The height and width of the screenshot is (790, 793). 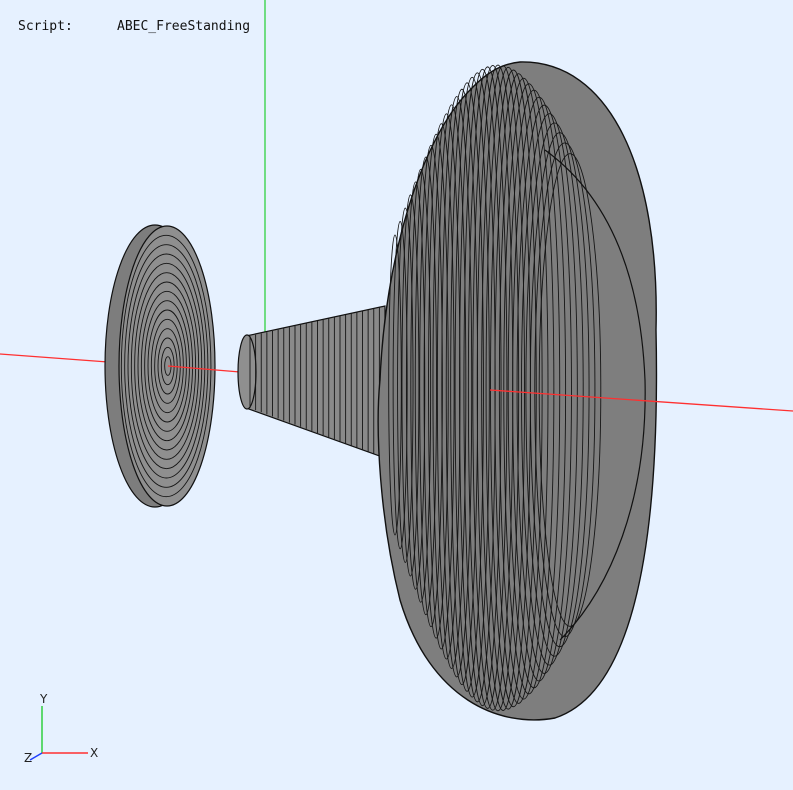 I want to click on source-disc, so click(x=160, y=366).